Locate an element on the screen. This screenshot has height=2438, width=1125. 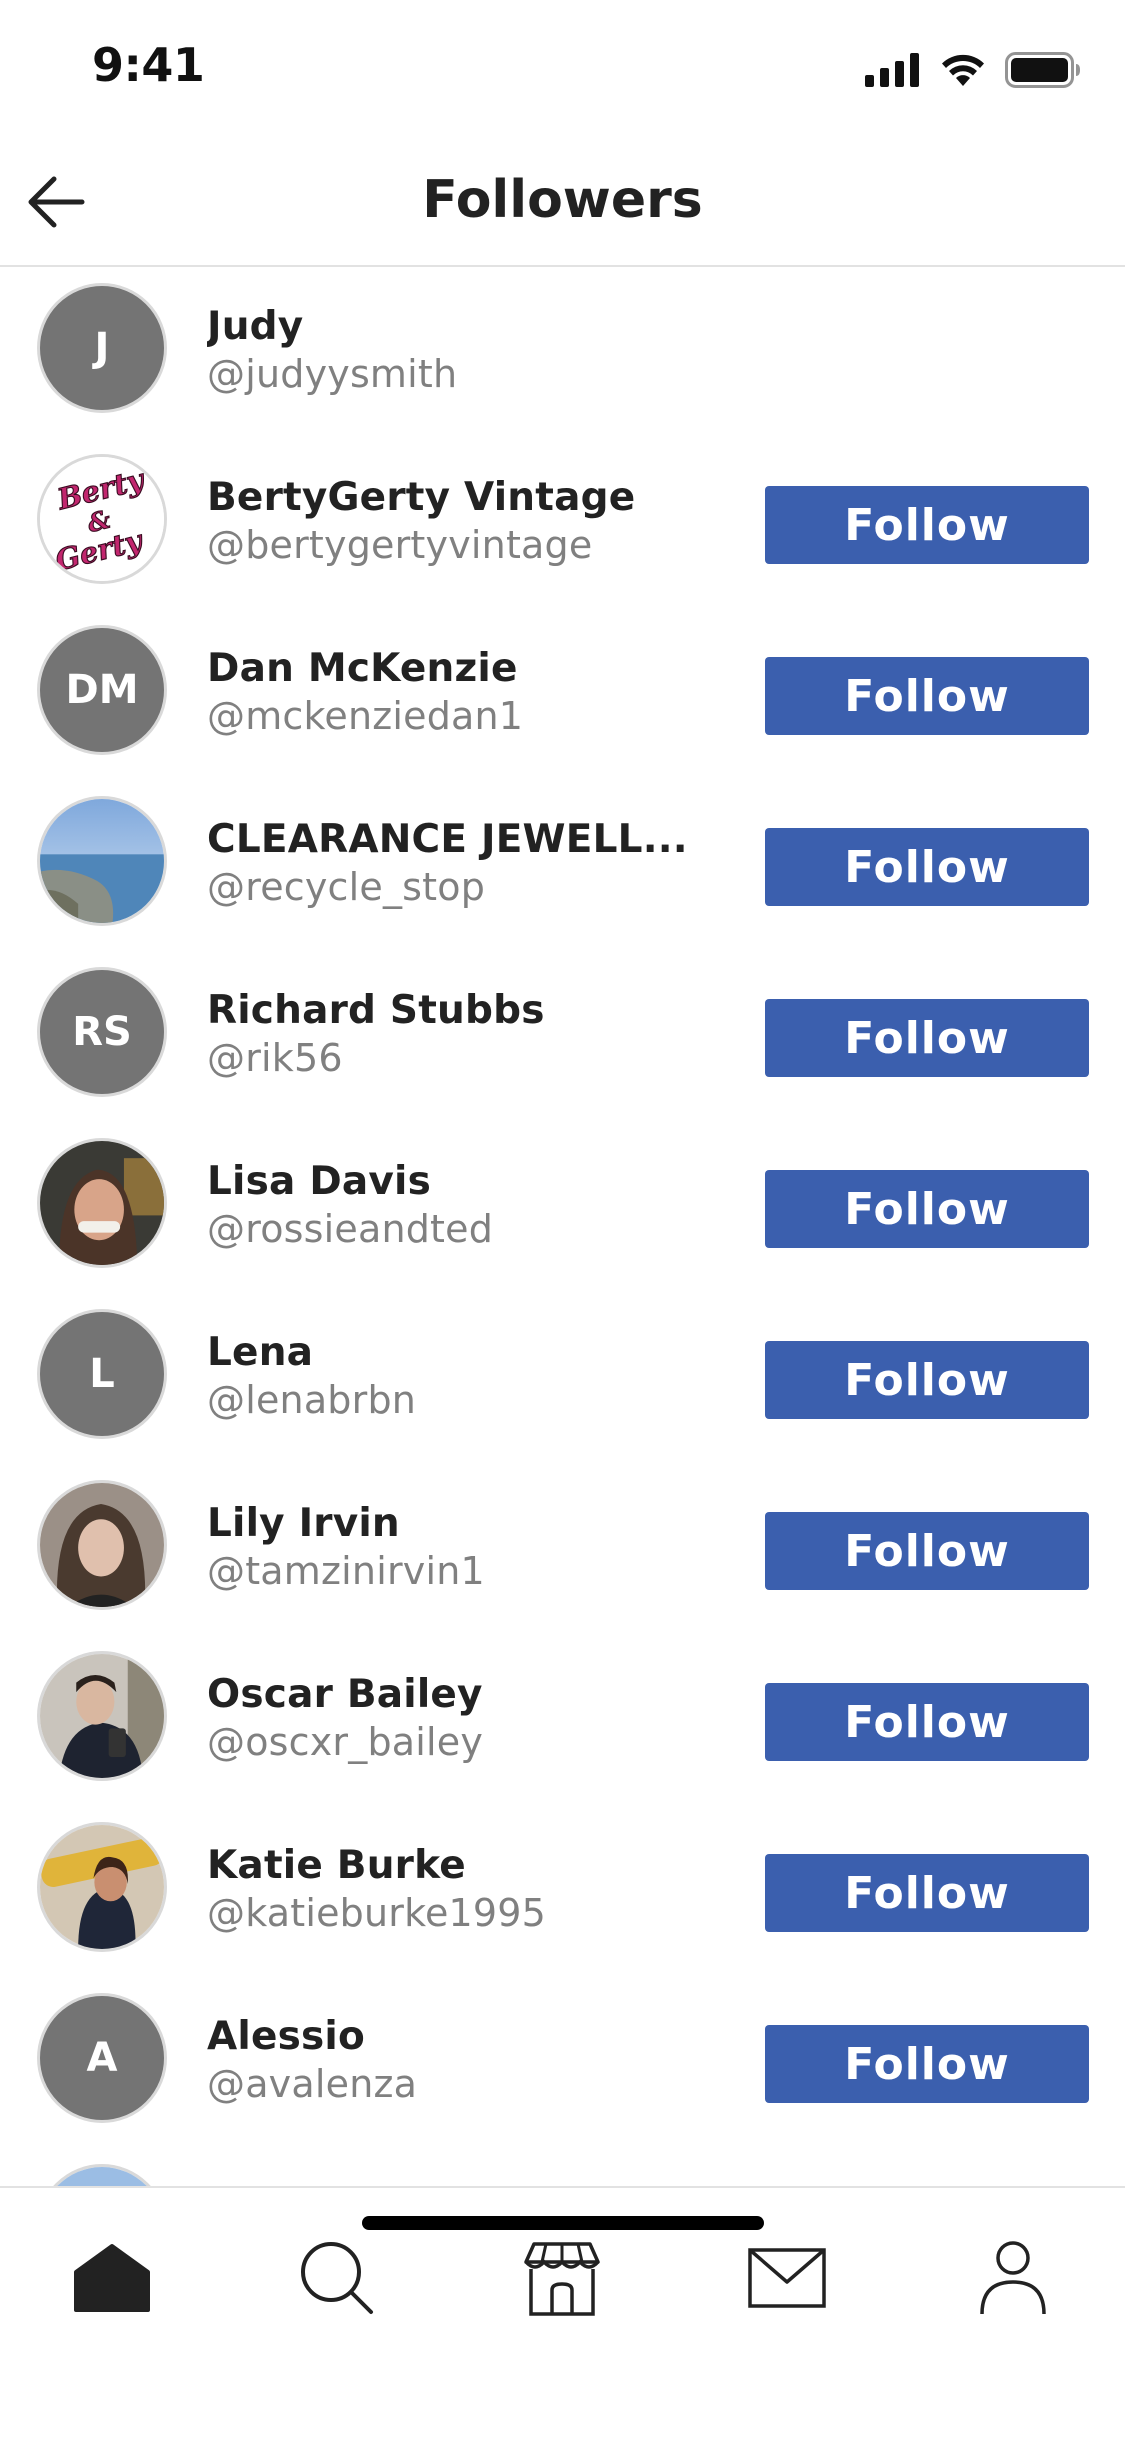
avatar: A is located at coordinates (102, 2058).